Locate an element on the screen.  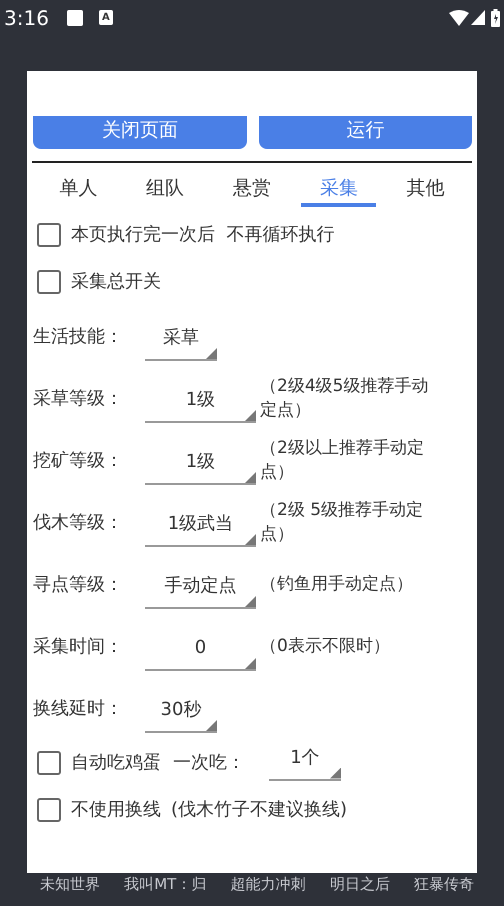
checkbox-label: 自动吃鸡蛋 is located at coordinates (116, 763).